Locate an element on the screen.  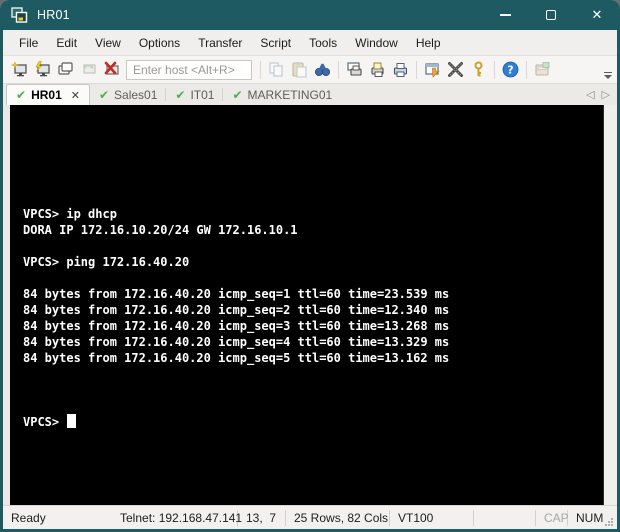
tab-marketing01: ✔ MARKETING01 is located at coordinates (282, 94).